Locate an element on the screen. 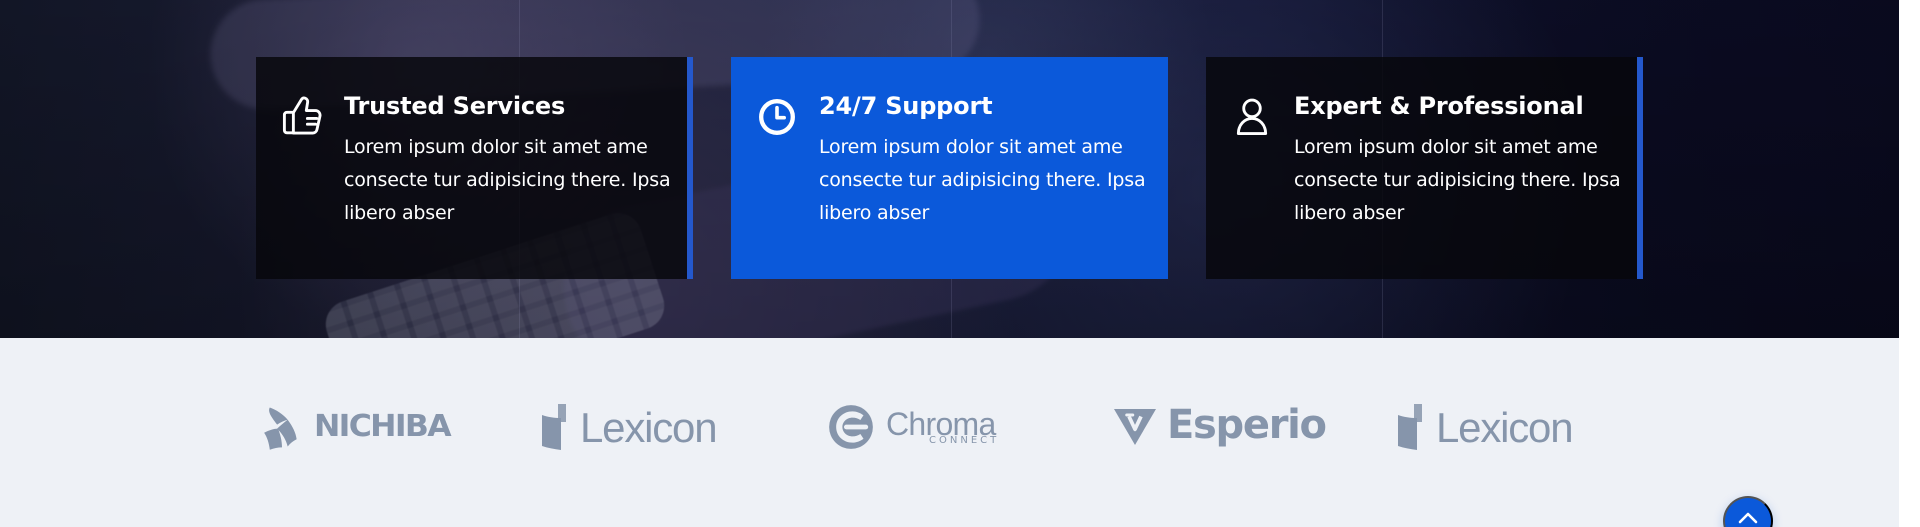 This screenshot has width=1920, height=527. partner-logo-chroma: Chroma CONNECT is located at coordinates (914, 427).